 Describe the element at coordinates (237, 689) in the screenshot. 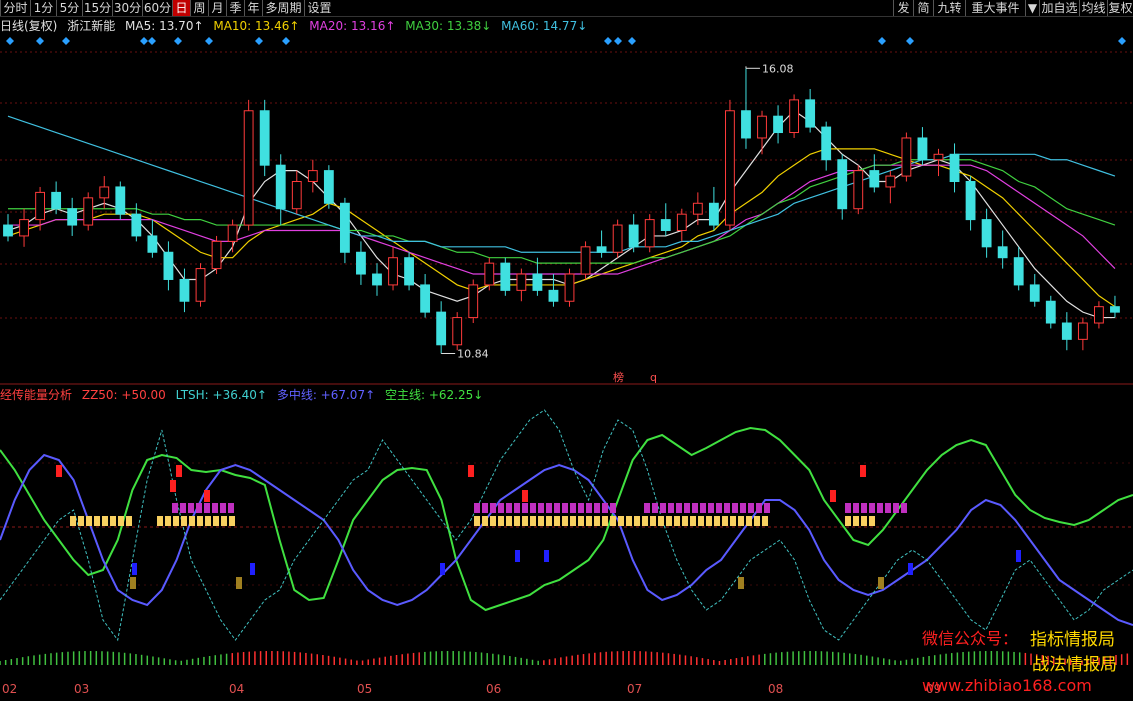

I see `x-tick-2: 04` at that location.